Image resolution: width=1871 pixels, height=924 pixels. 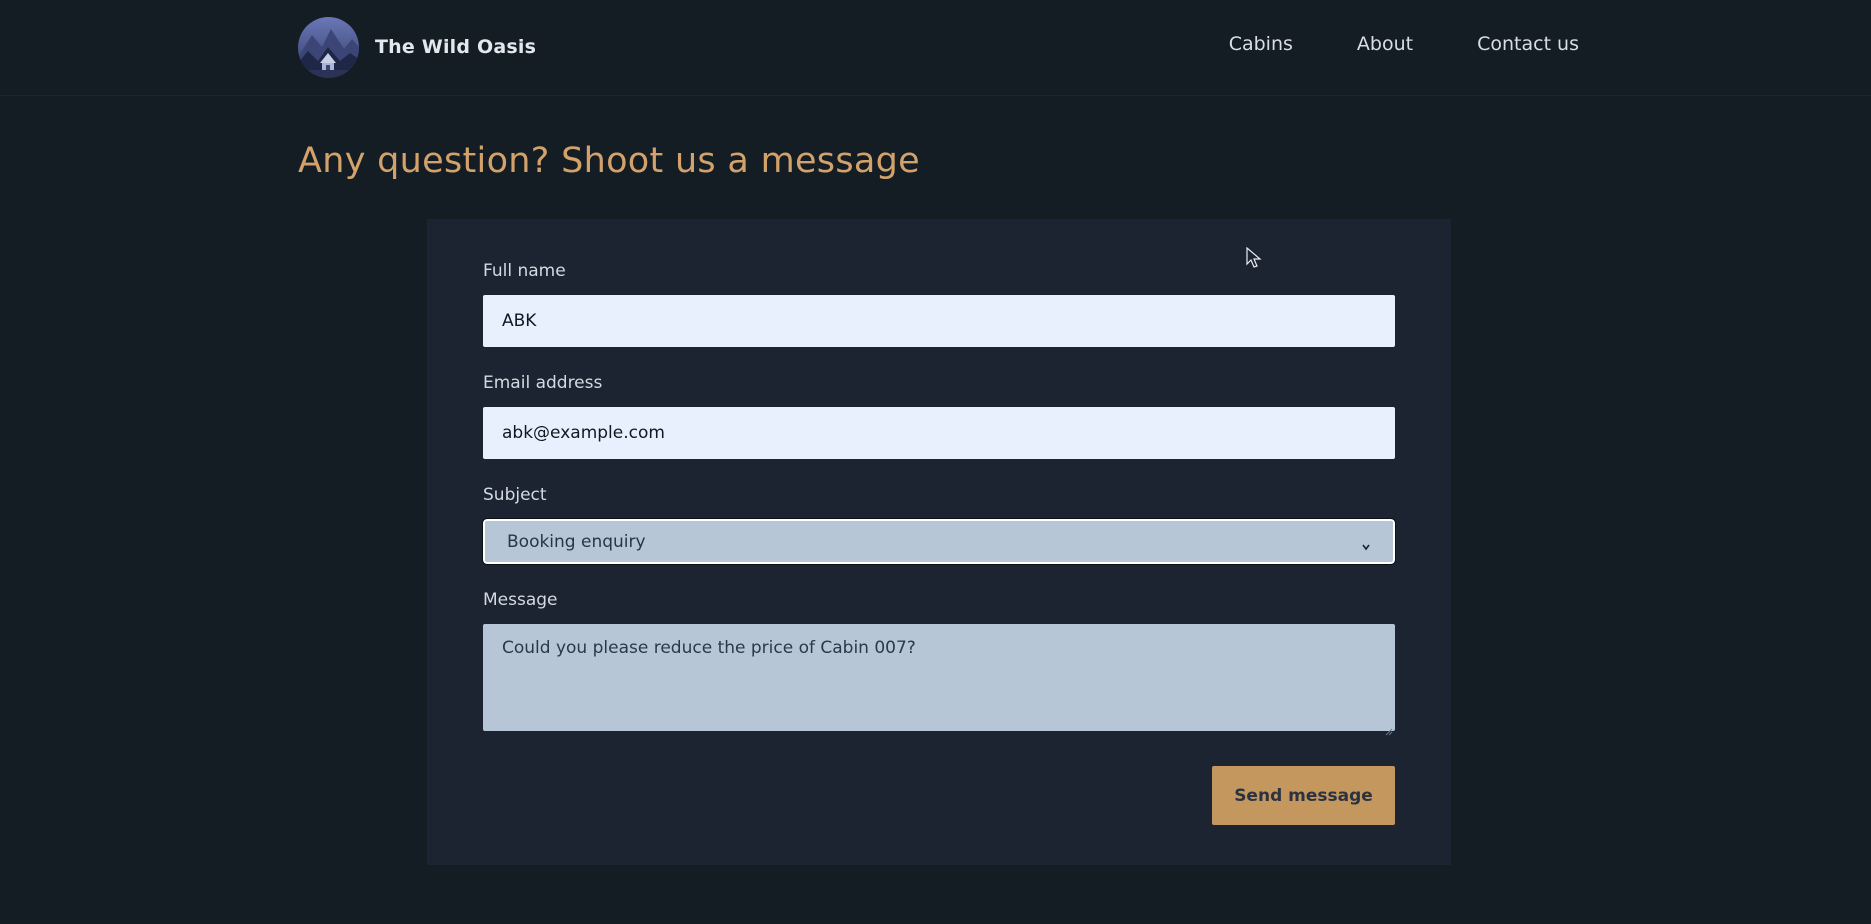 What do you see at coordinates (524, 271) in the screenshot?
I see `full-name-label: Full name` at bounding box center [524, 271].